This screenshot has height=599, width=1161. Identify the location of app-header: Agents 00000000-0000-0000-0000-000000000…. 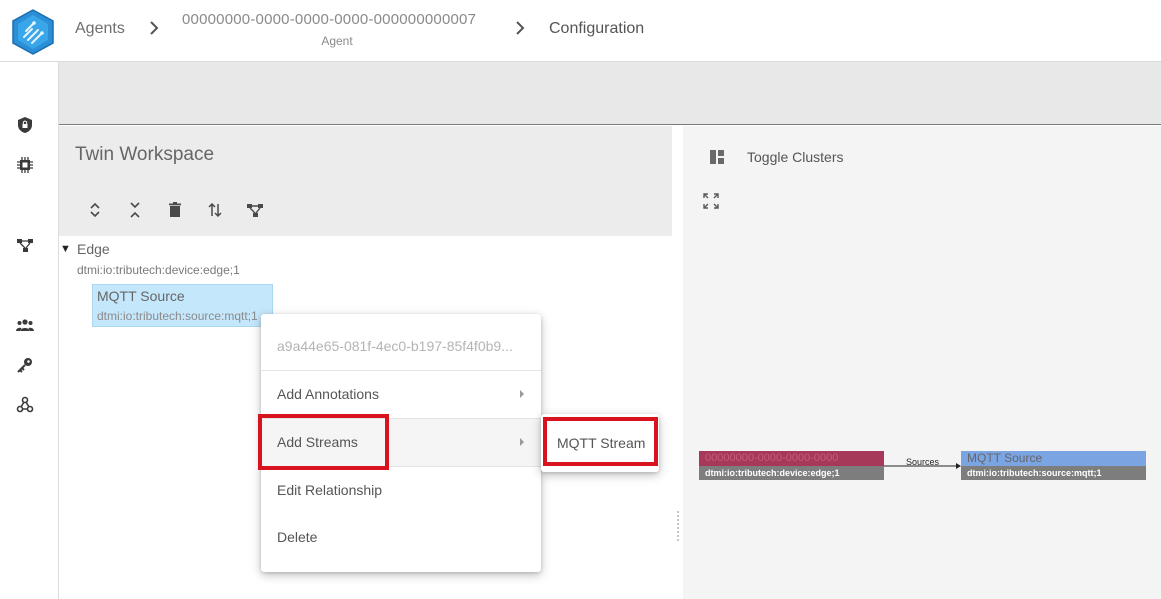
(580, 31).